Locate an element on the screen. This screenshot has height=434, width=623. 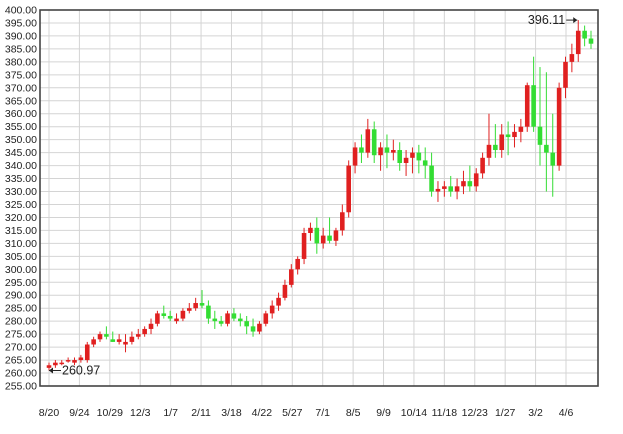
x-tick-label: 12/23 is located at coordinates (475, 413).